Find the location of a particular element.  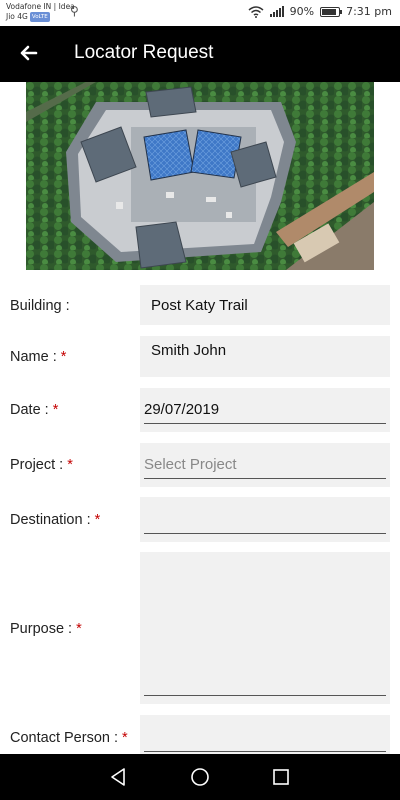

date-value: 29/07/2019 is located at coordinates (182, 409).